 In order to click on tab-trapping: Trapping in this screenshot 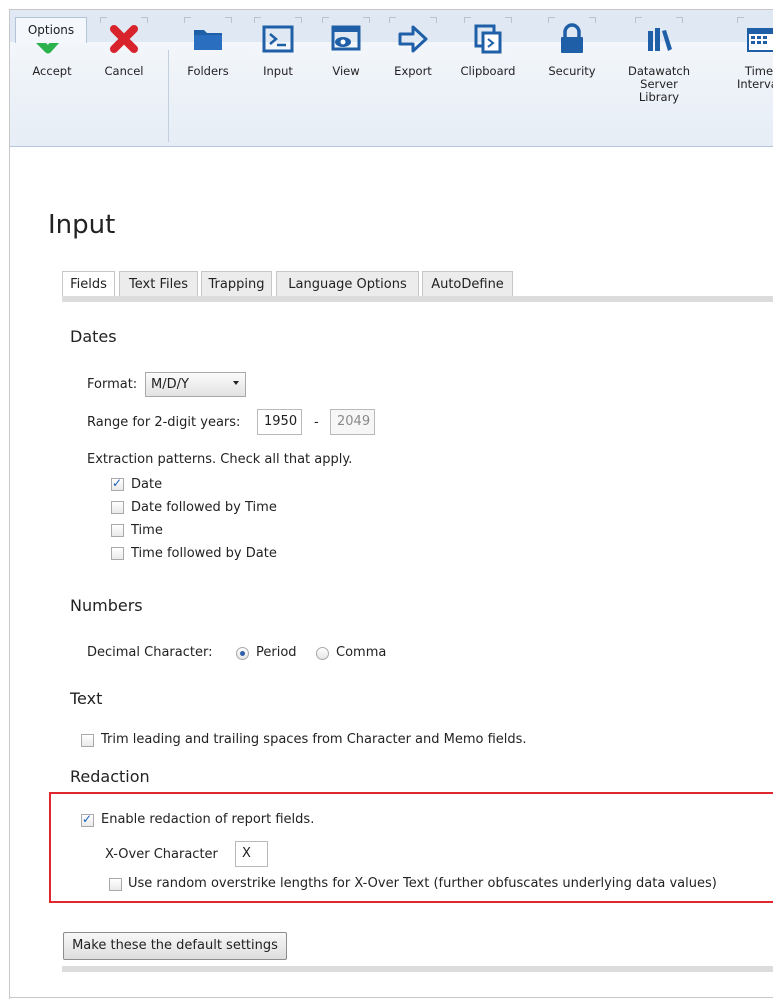, I will do `click(236, 284)`.